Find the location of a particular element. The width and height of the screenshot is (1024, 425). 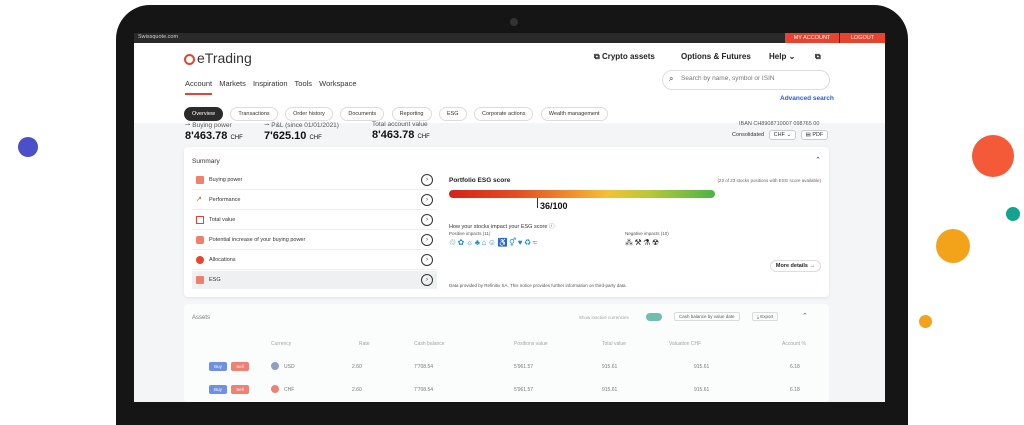

my-account-button: MY ACCOUNT is located at coordinates (812, 38).